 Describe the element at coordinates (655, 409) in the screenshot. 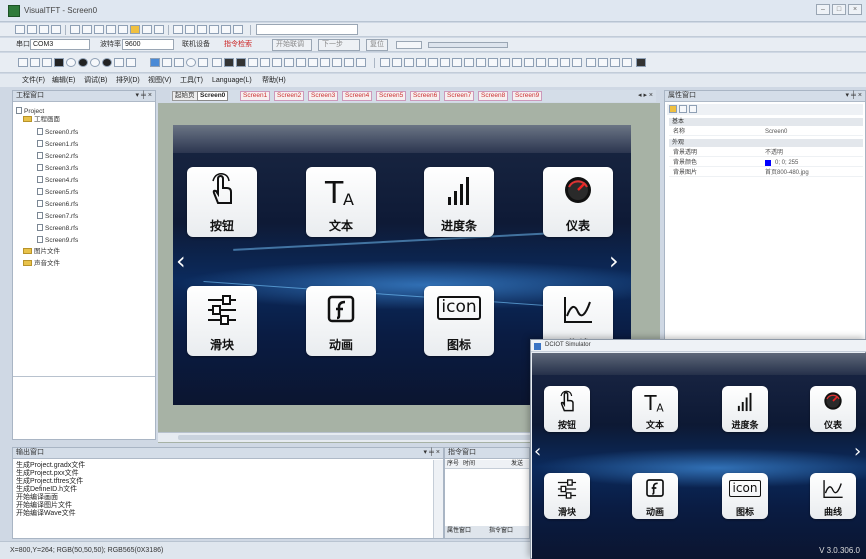

I see `sim-tile-text: TA 文本` at that location.